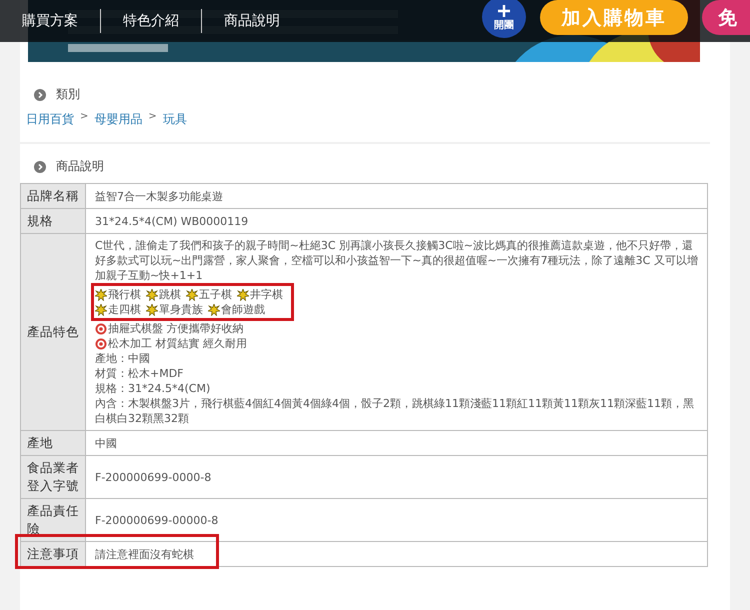  Describe the element at coordinates (215, 294) in the screenshot. I see `game-name: 五子棋` at that location.